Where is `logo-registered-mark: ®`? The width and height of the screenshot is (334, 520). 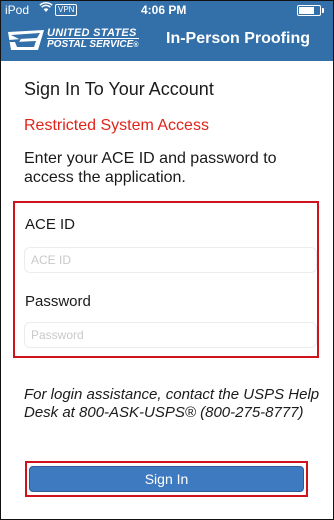
logo-registered-mark: ® is located at coordinates (136, 45).